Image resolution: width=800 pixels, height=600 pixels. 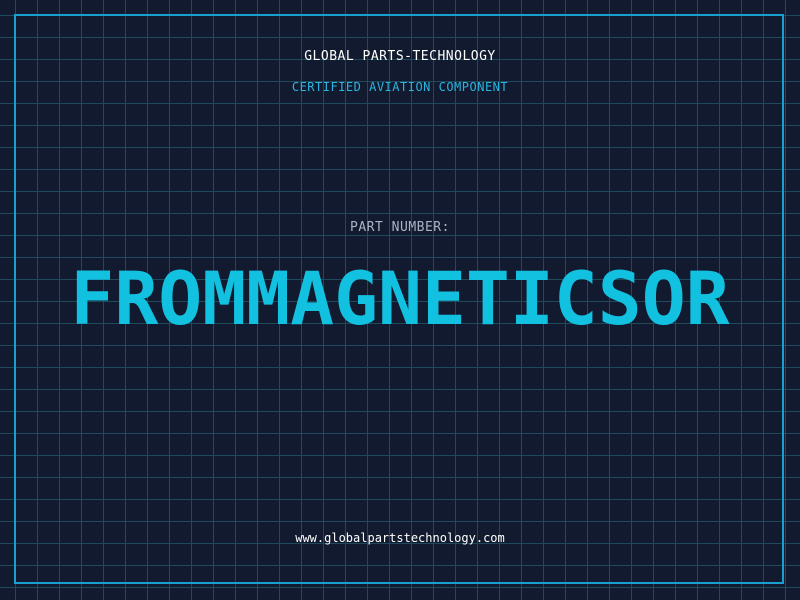 I want to click on website-url: www.globalpartstechnology.com, so click(x=400, y=538).